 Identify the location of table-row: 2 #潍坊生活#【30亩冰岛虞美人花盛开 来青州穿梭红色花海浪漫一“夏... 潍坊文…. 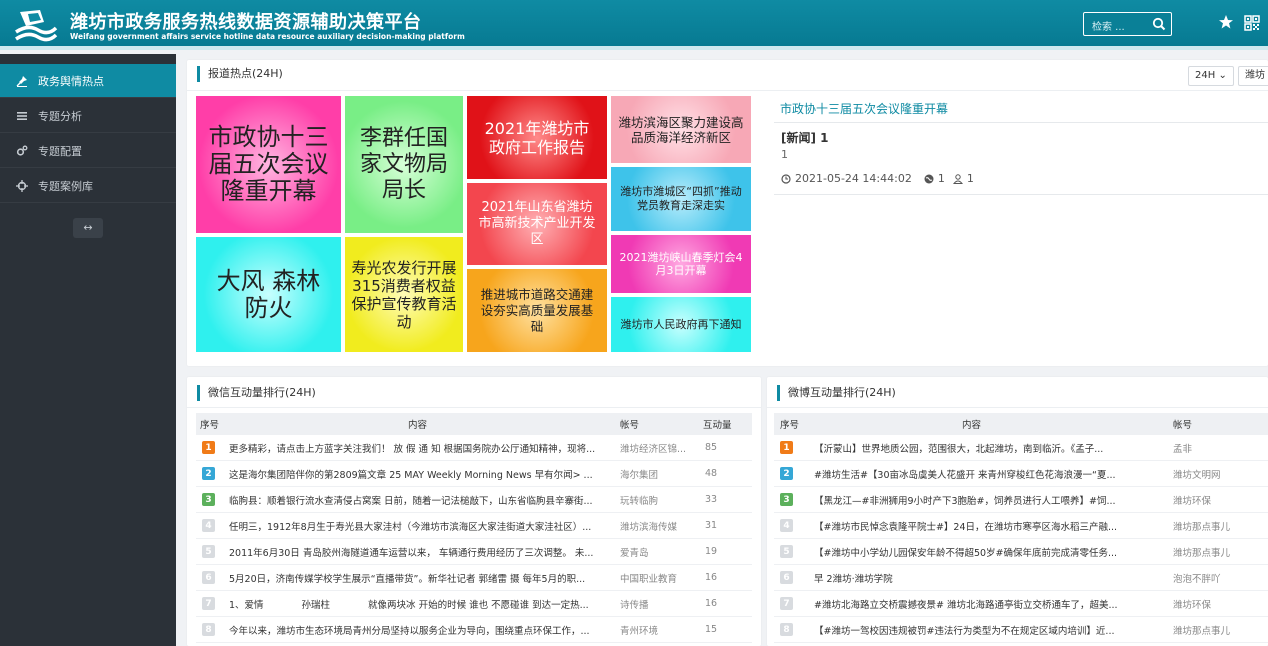
(1021, 474).